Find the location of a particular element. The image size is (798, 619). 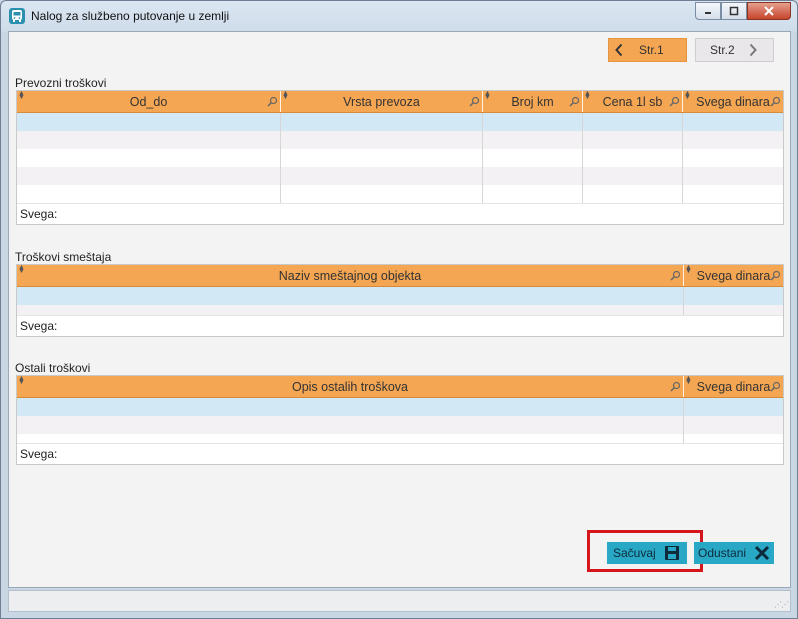

lodging-section-label: Troškovi smeštaja is located at coordinates (63, 257).